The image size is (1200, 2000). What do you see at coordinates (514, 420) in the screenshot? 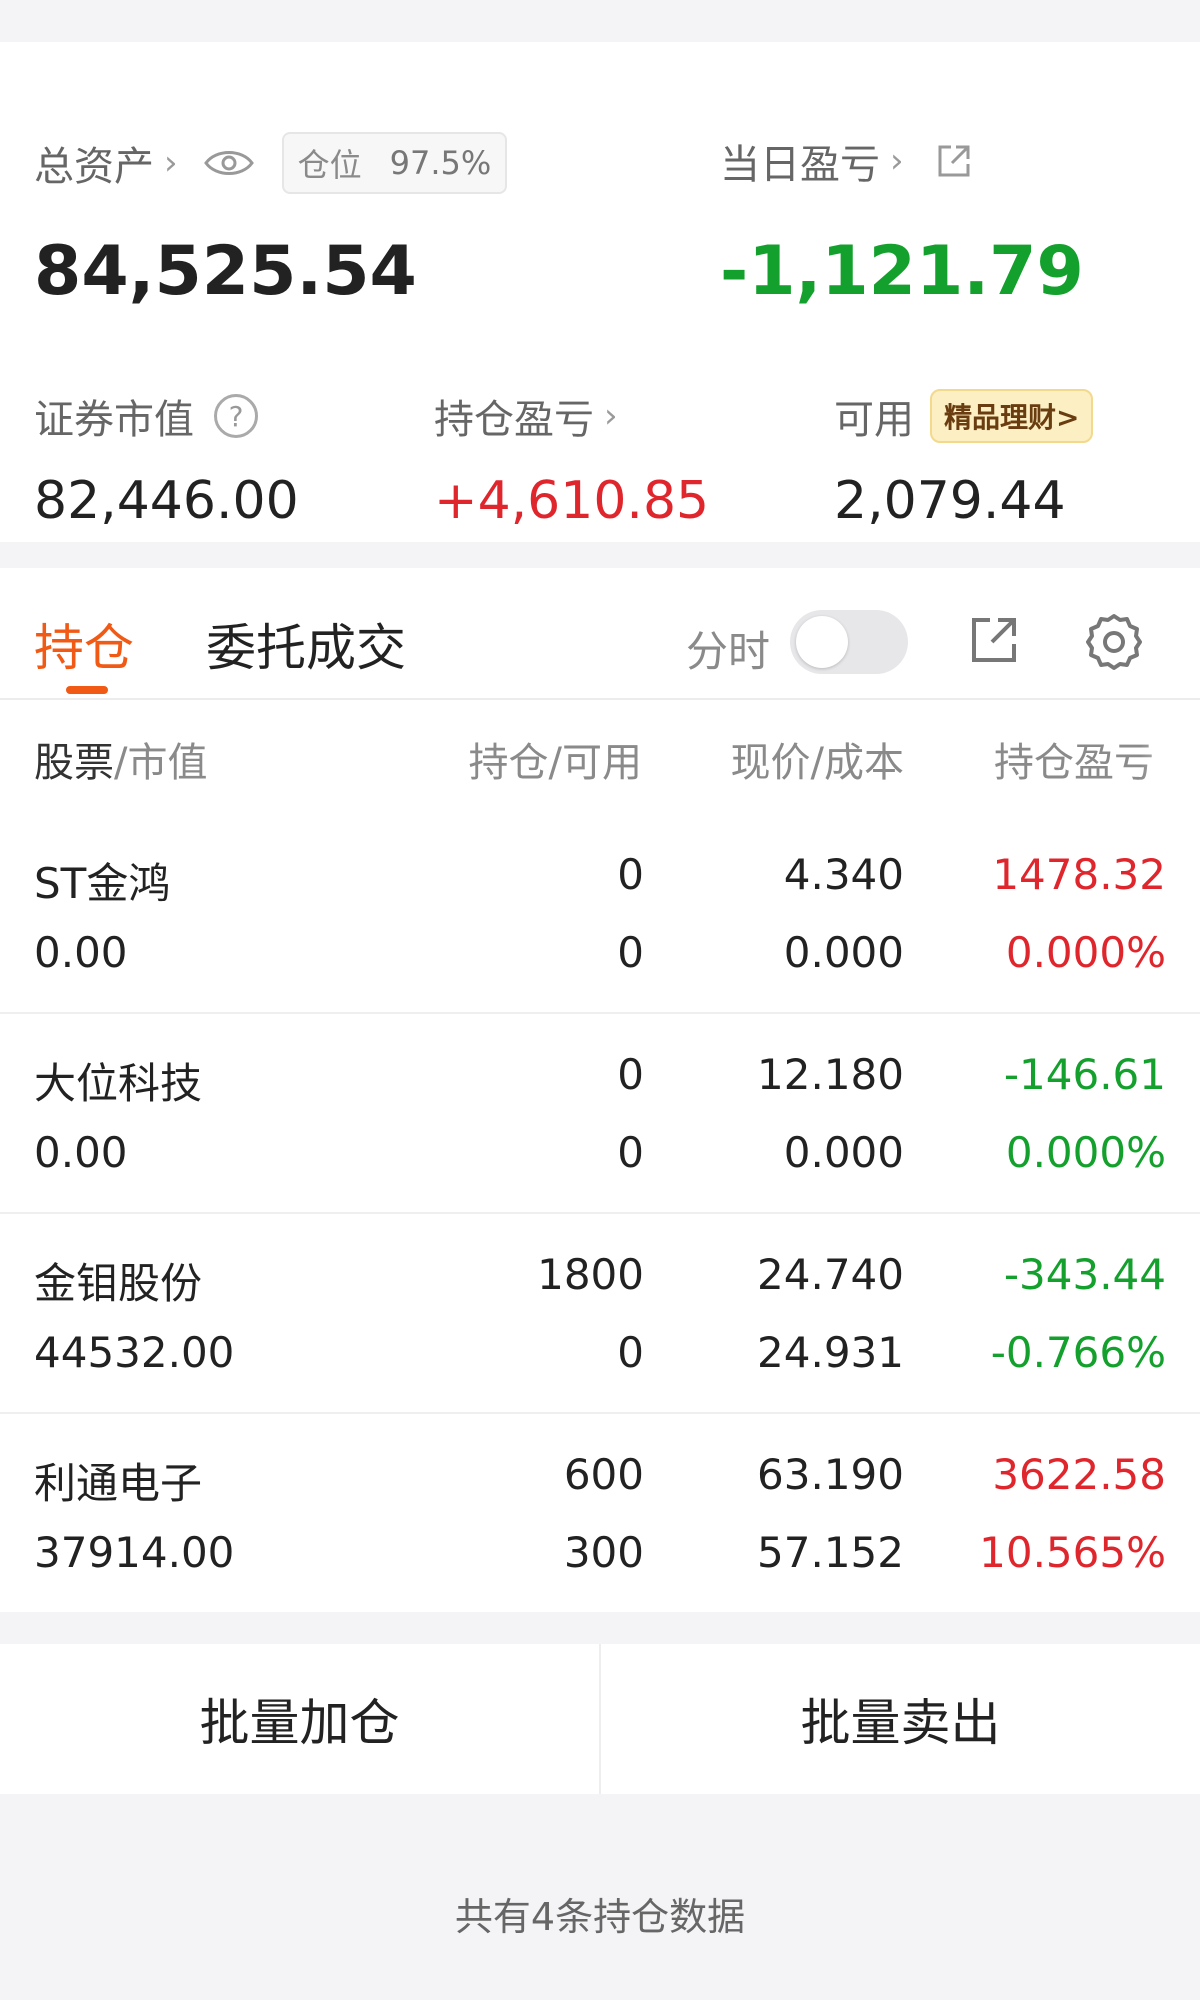
I see `holding-pnl-label: 持仓盈亏` at bounding box center [514, 420].